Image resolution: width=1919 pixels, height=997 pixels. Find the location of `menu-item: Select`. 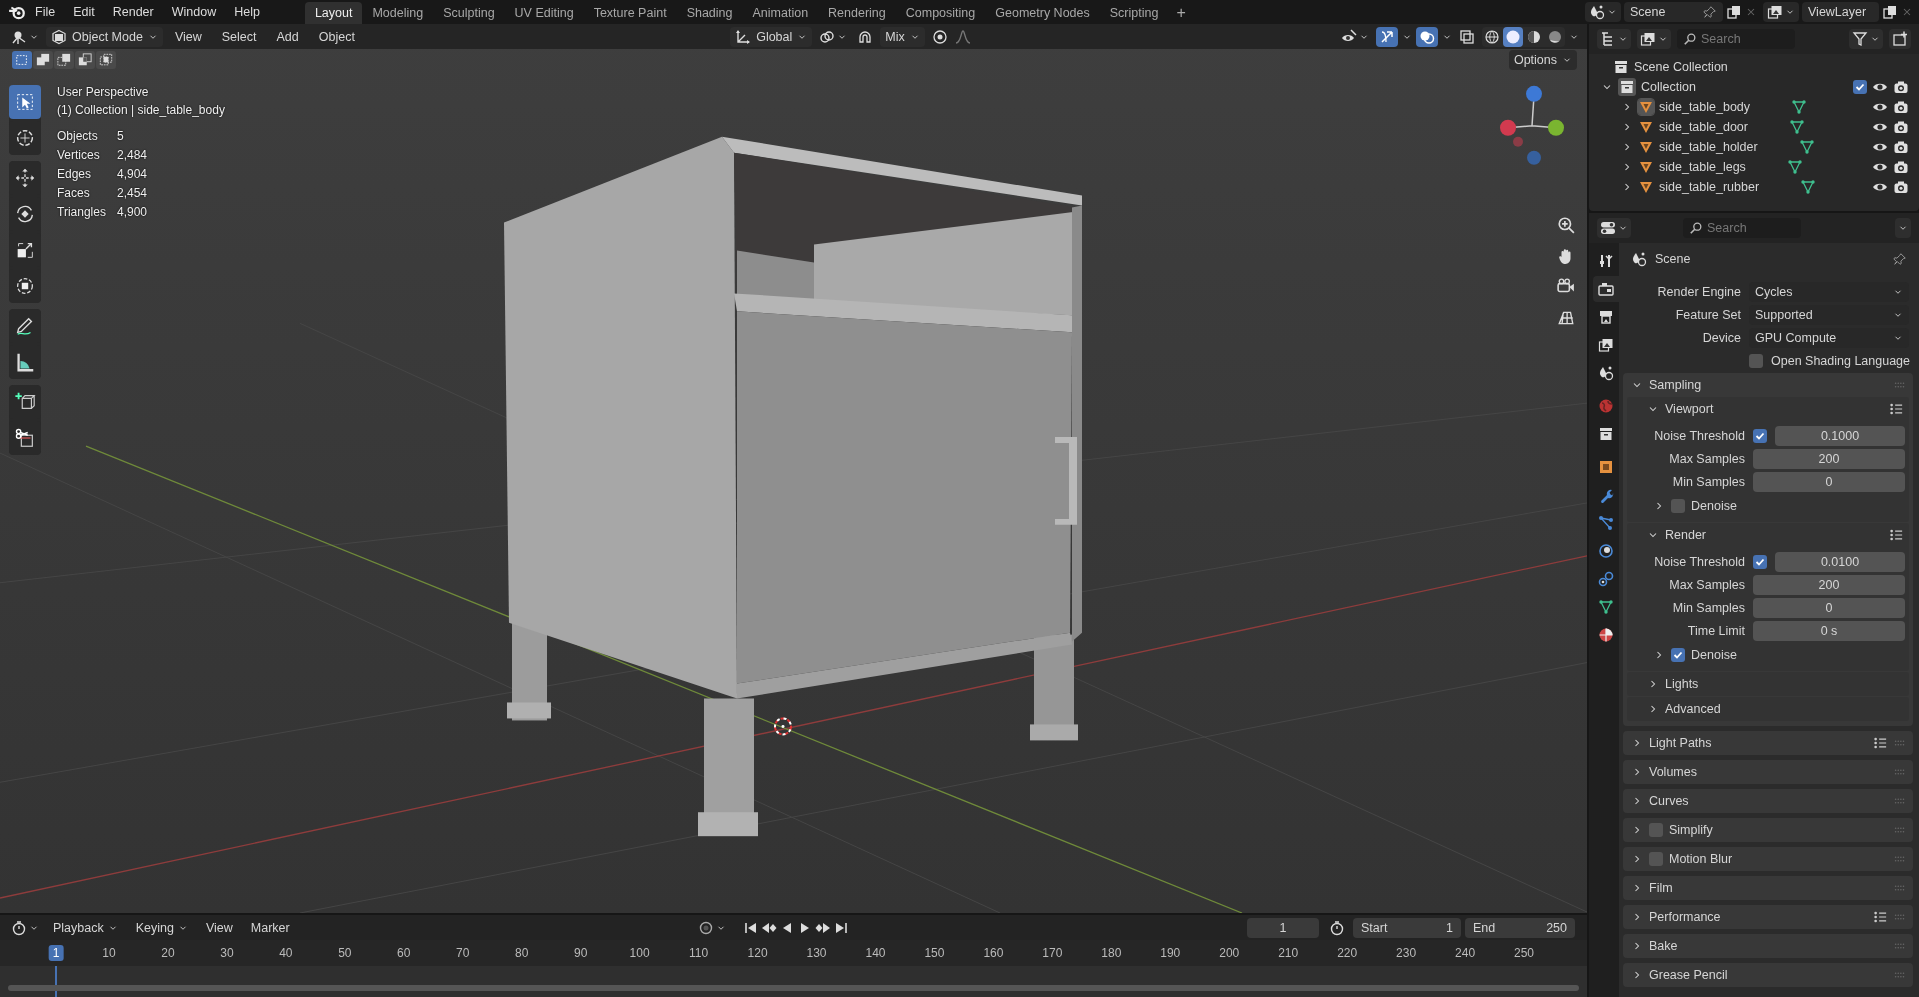

menu-item: Select is located at coordinates (239, 36).